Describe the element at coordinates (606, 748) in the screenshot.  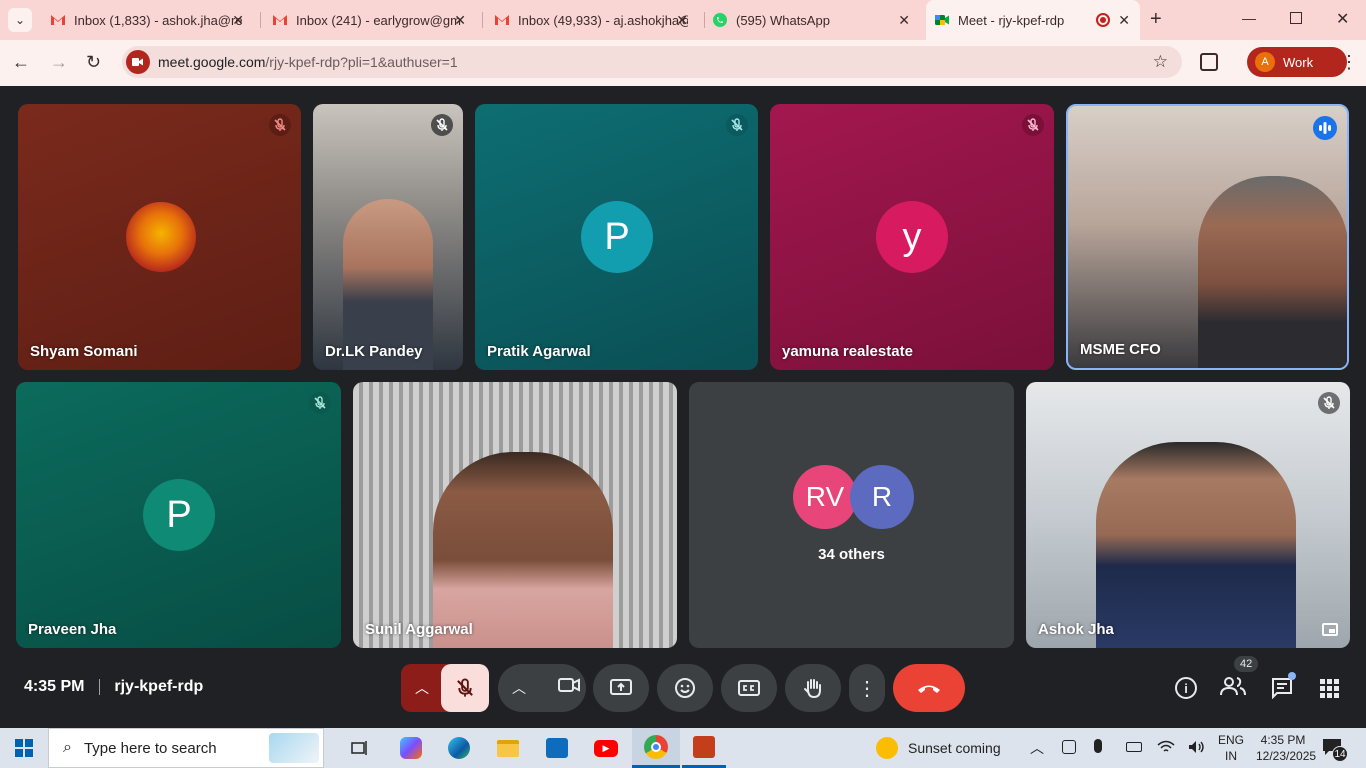
I see `youtube-icon: ▶` at that location.